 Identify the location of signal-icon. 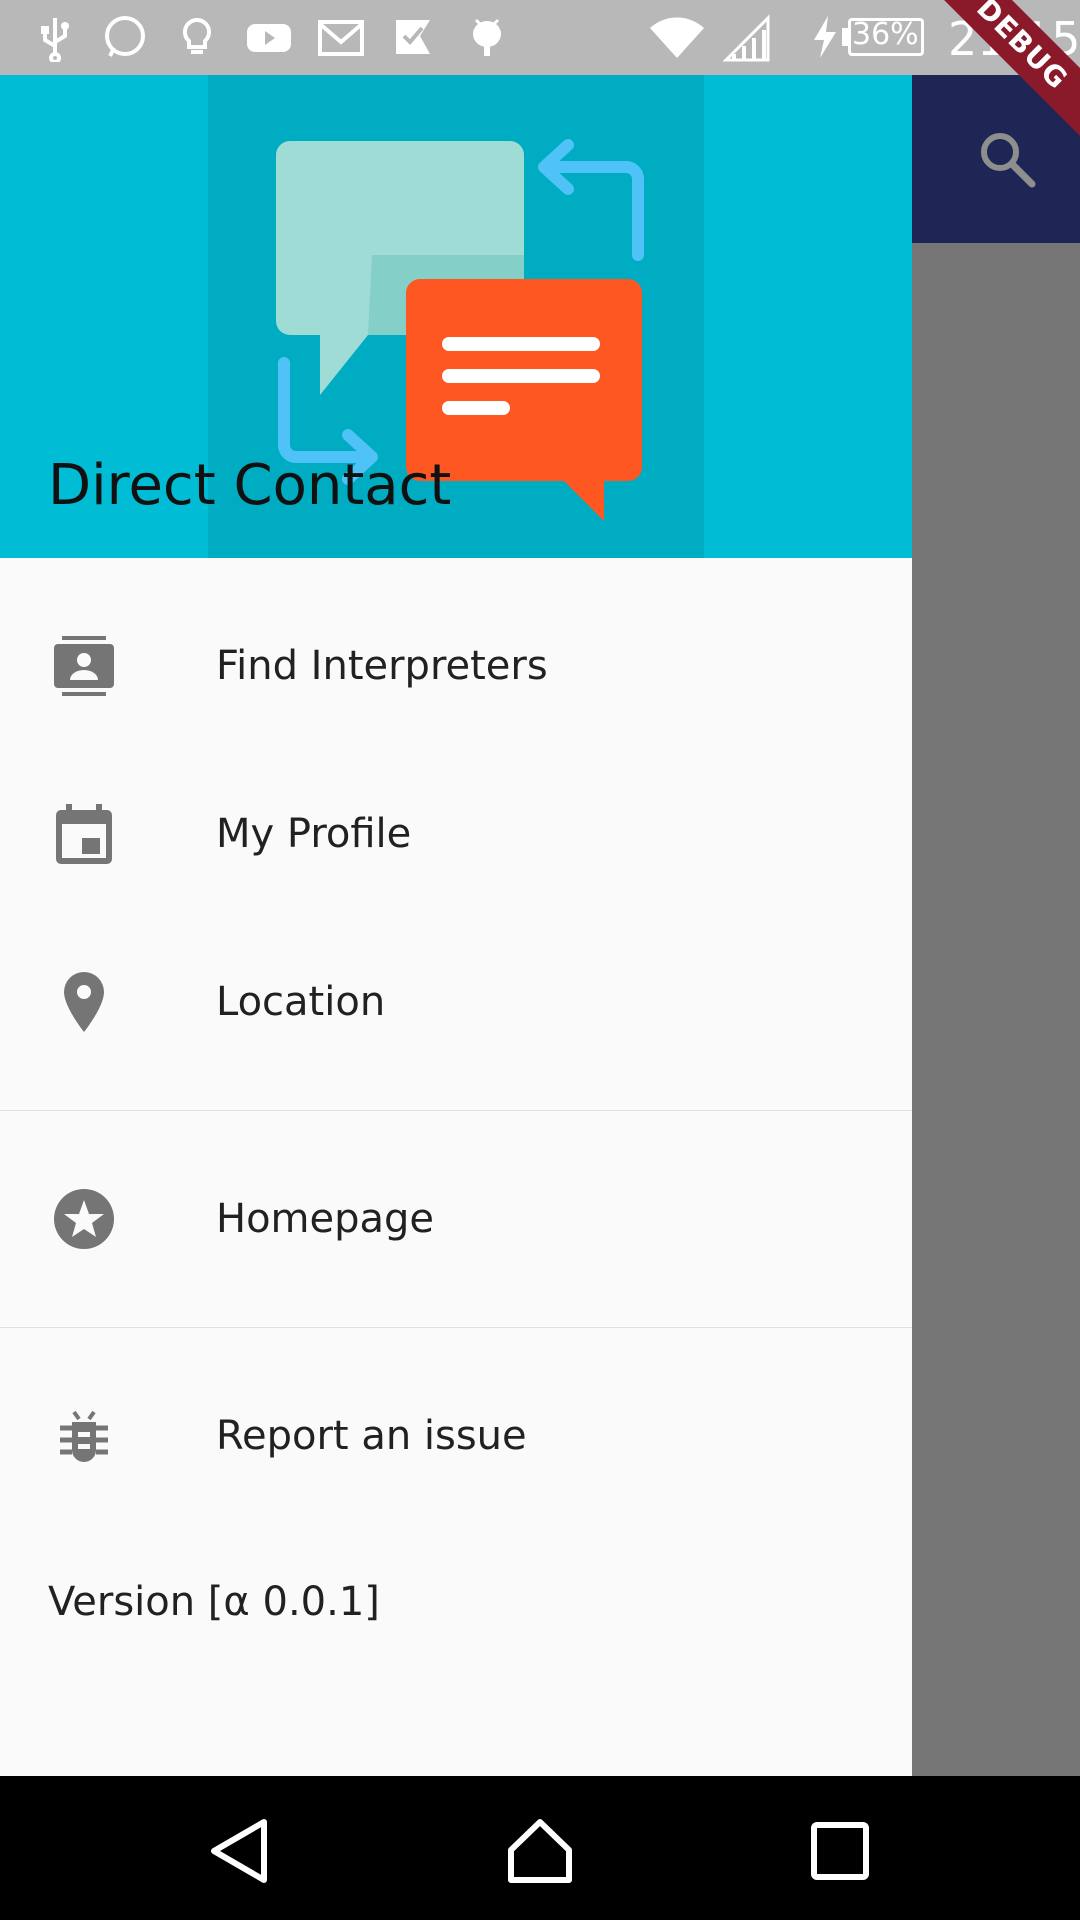
(746, 38).